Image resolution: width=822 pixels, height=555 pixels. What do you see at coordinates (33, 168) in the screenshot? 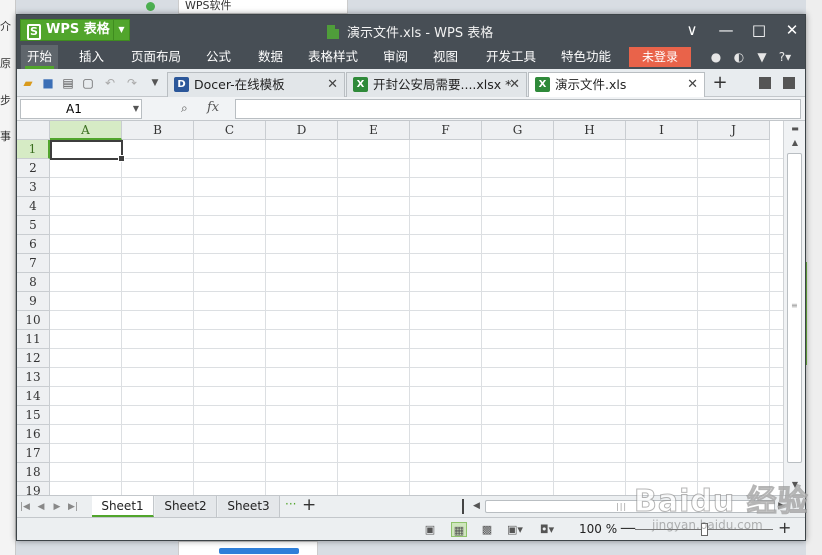
I see `row-header-2: 2` at bounding box center [33, 168].